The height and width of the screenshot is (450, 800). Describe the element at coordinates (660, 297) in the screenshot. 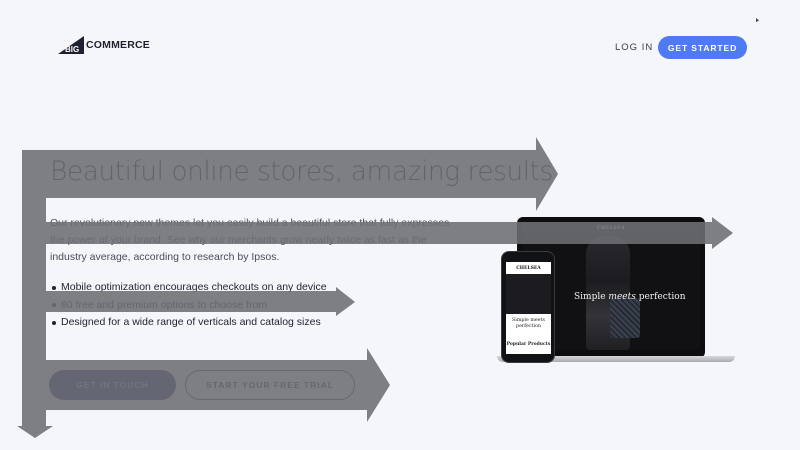

I see `tagline-post: perfection` at that location.